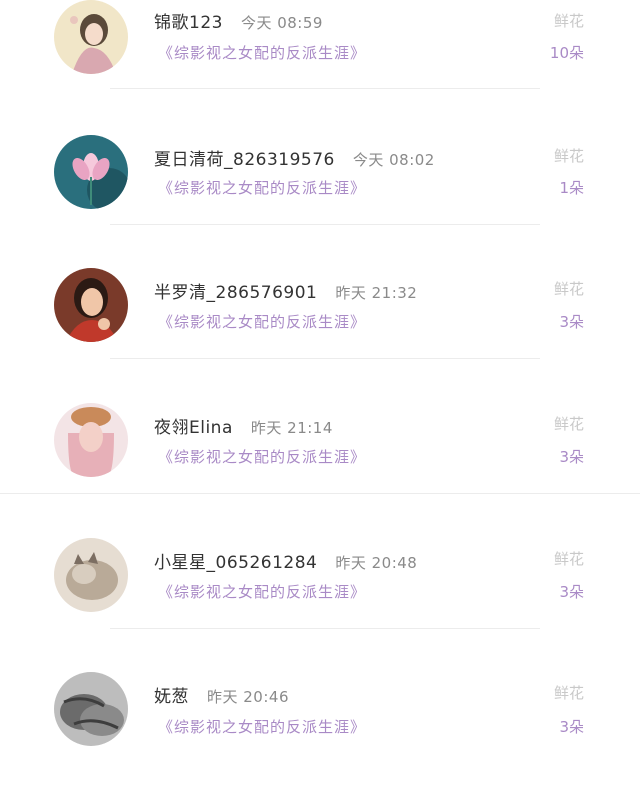  Describe the element at coordinates (244, 160) in the screenshot. I see `sender-name: 夏日清荷_826319576` at that location.